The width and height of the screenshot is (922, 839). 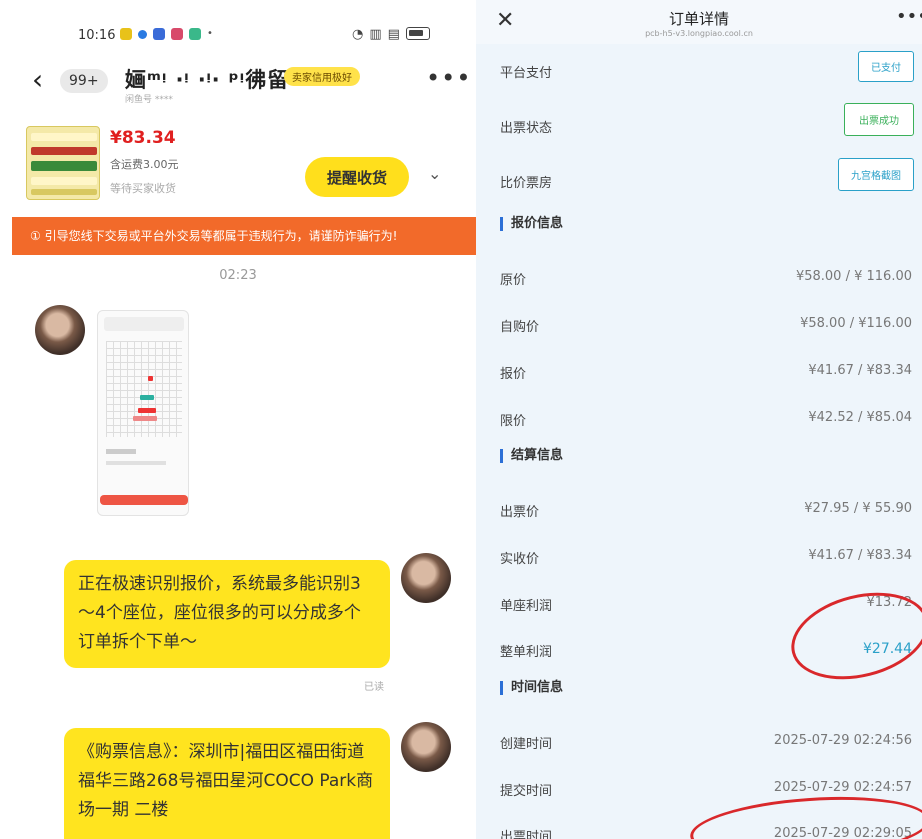 I want to click on clock: 10:16, so click(x=97, y=35).